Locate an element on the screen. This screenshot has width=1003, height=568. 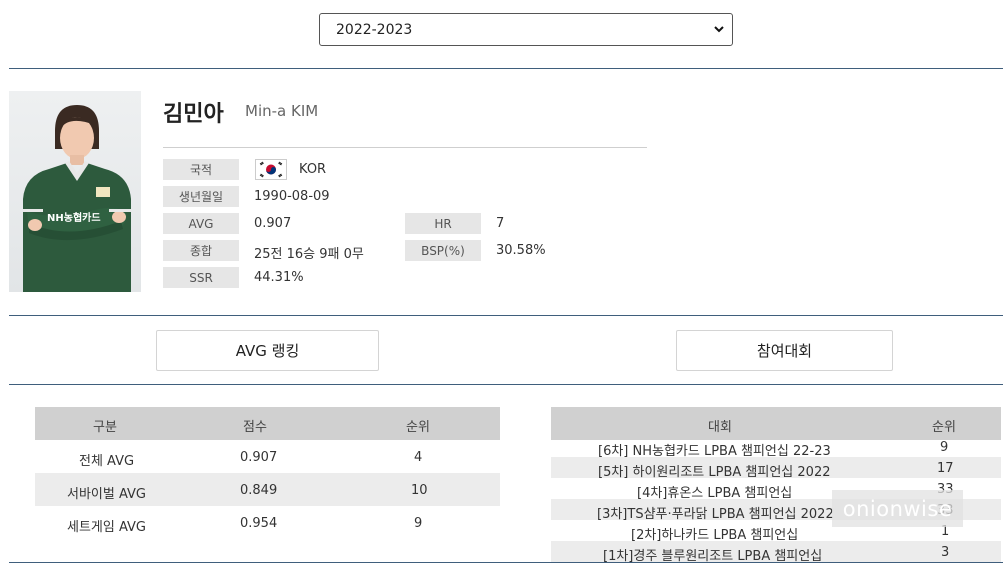
bsp-value: 30.58% is located at coordinates (521, 250).